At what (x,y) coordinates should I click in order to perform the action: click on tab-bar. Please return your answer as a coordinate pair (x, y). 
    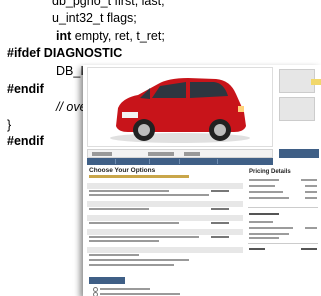
    Looking at the image, I should click on (180, 161).